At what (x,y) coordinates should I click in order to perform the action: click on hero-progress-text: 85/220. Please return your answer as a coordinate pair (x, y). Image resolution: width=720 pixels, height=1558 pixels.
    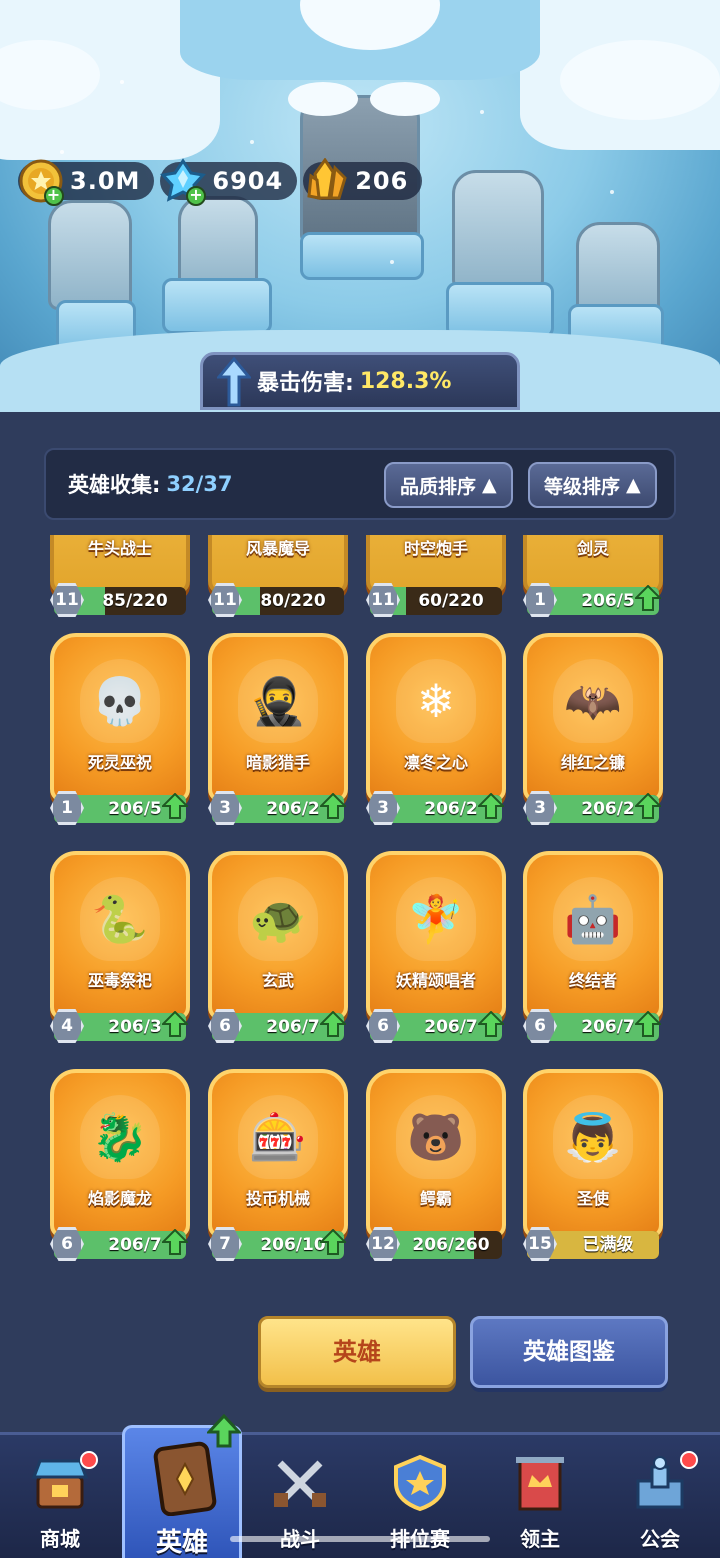
    Looking at the image, I should click on (135, 601).